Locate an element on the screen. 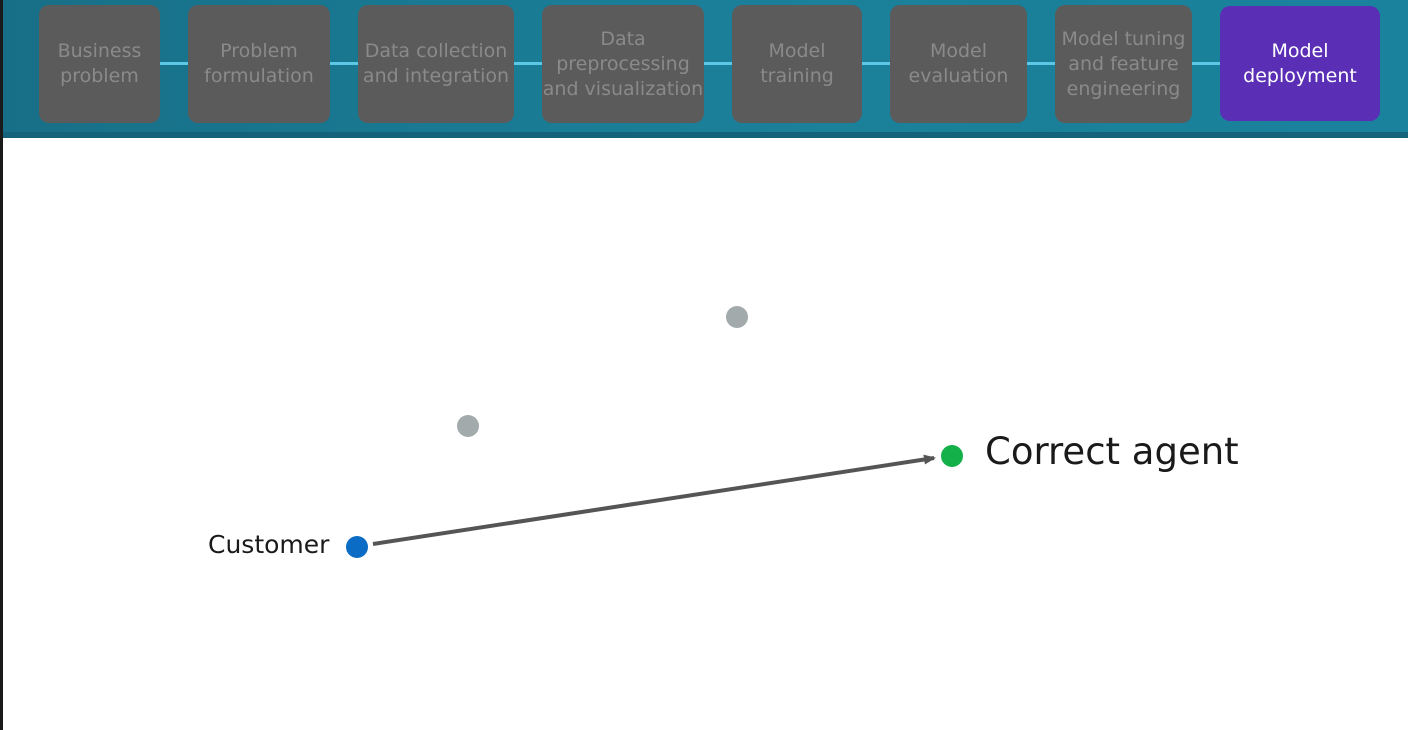  correct-agent-label: Correct agent is located at coordinates (1112, 451).